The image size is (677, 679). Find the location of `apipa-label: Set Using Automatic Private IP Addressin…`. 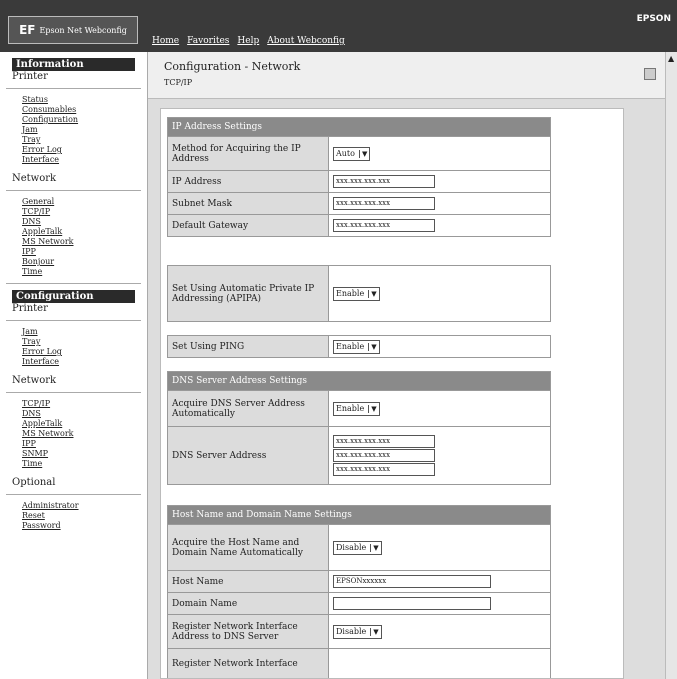

apipa-label: Set Using Automatic Private IP Addressin… is located at coordinates (248, 293).